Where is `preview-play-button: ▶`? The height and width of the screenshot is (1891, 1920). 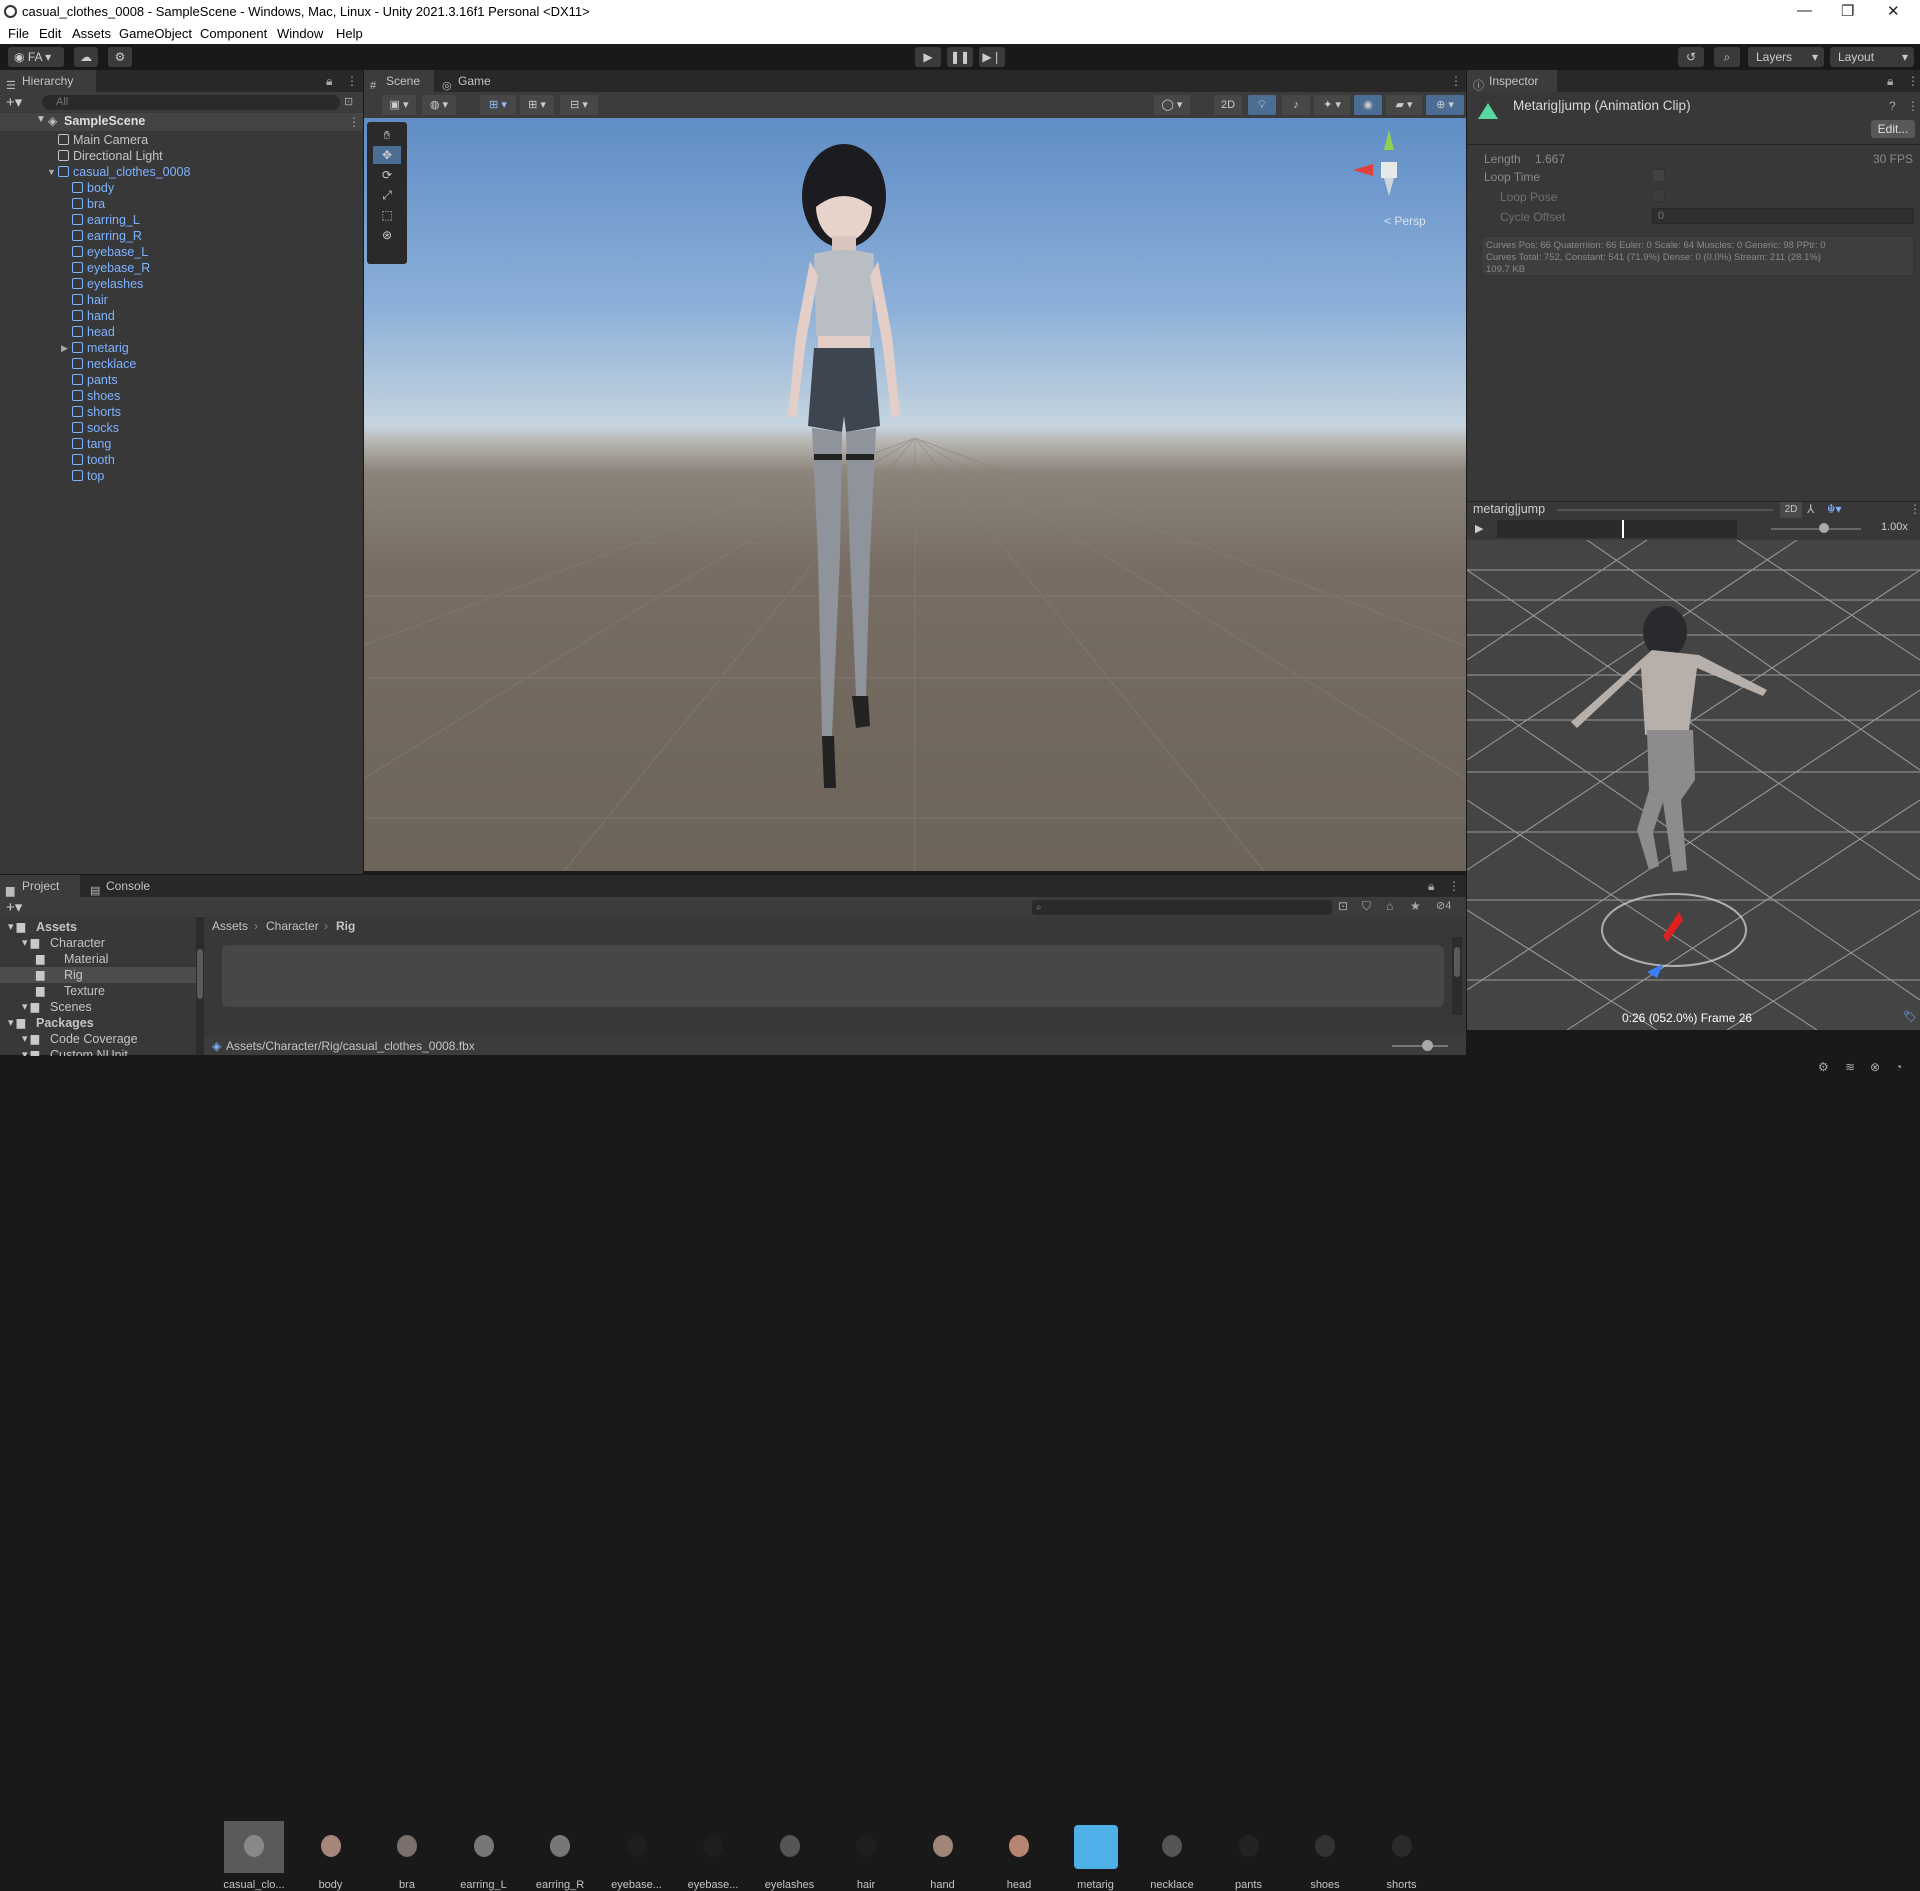 preview-play-button: ▶ is located at coordinates (1479, 528).